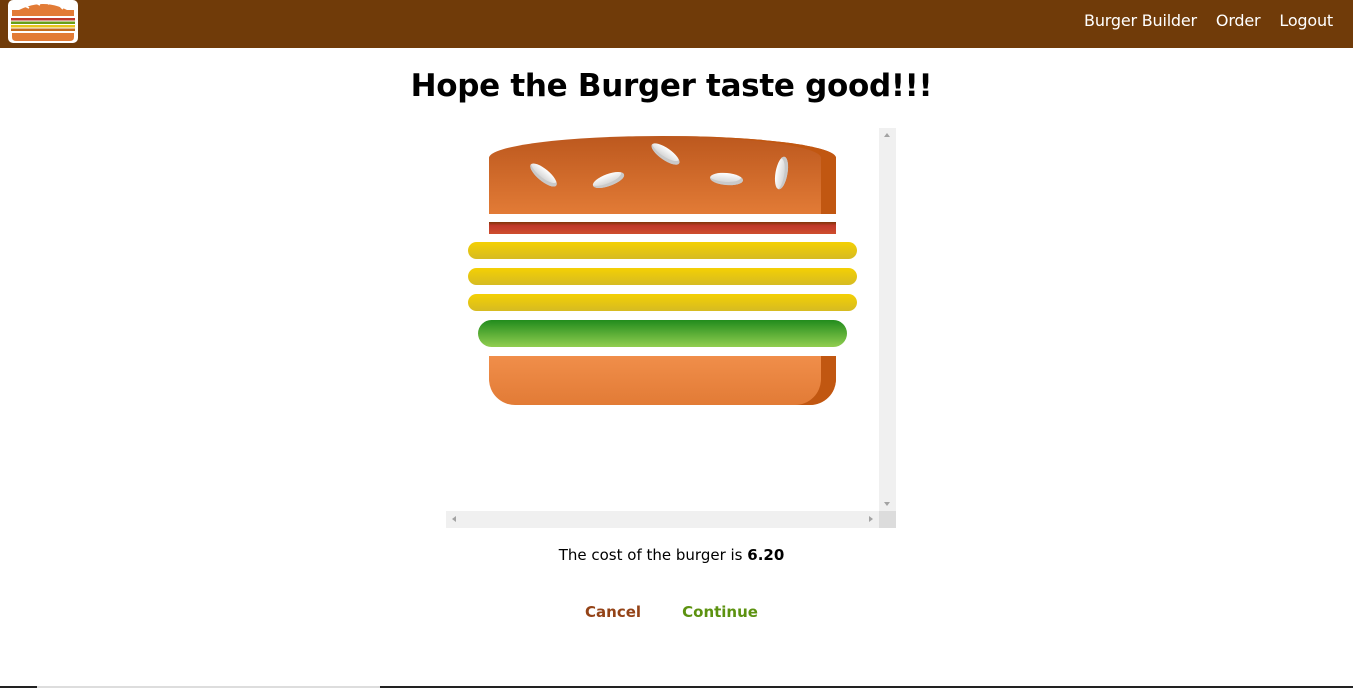 This screenshot has width=1353, height=688. I want to click on salad-layer, so click(662, 333).